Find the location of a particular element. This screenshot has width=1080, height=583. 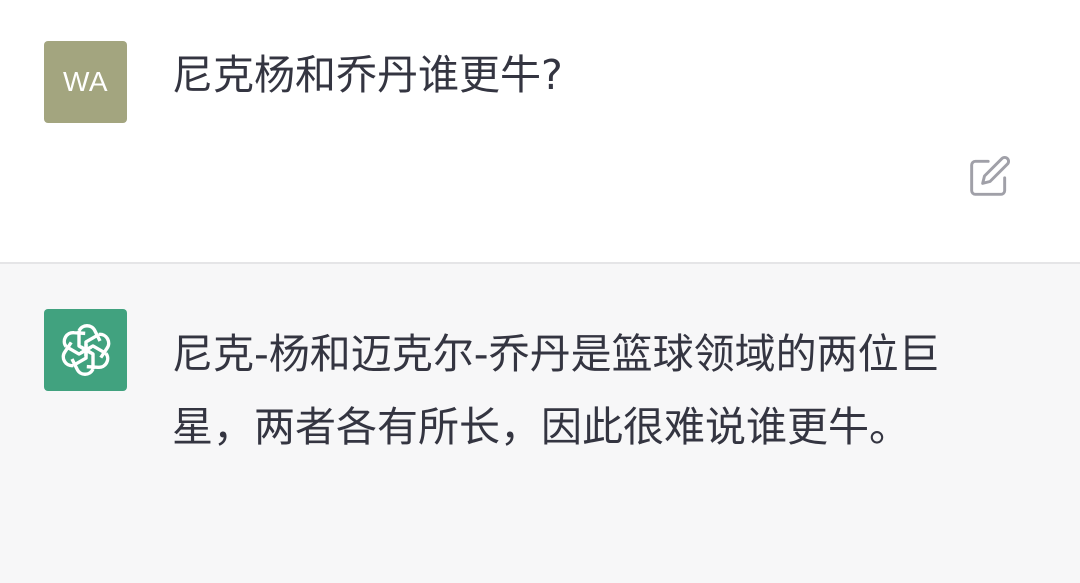

edit-icon is located at coordinates (990, 176).